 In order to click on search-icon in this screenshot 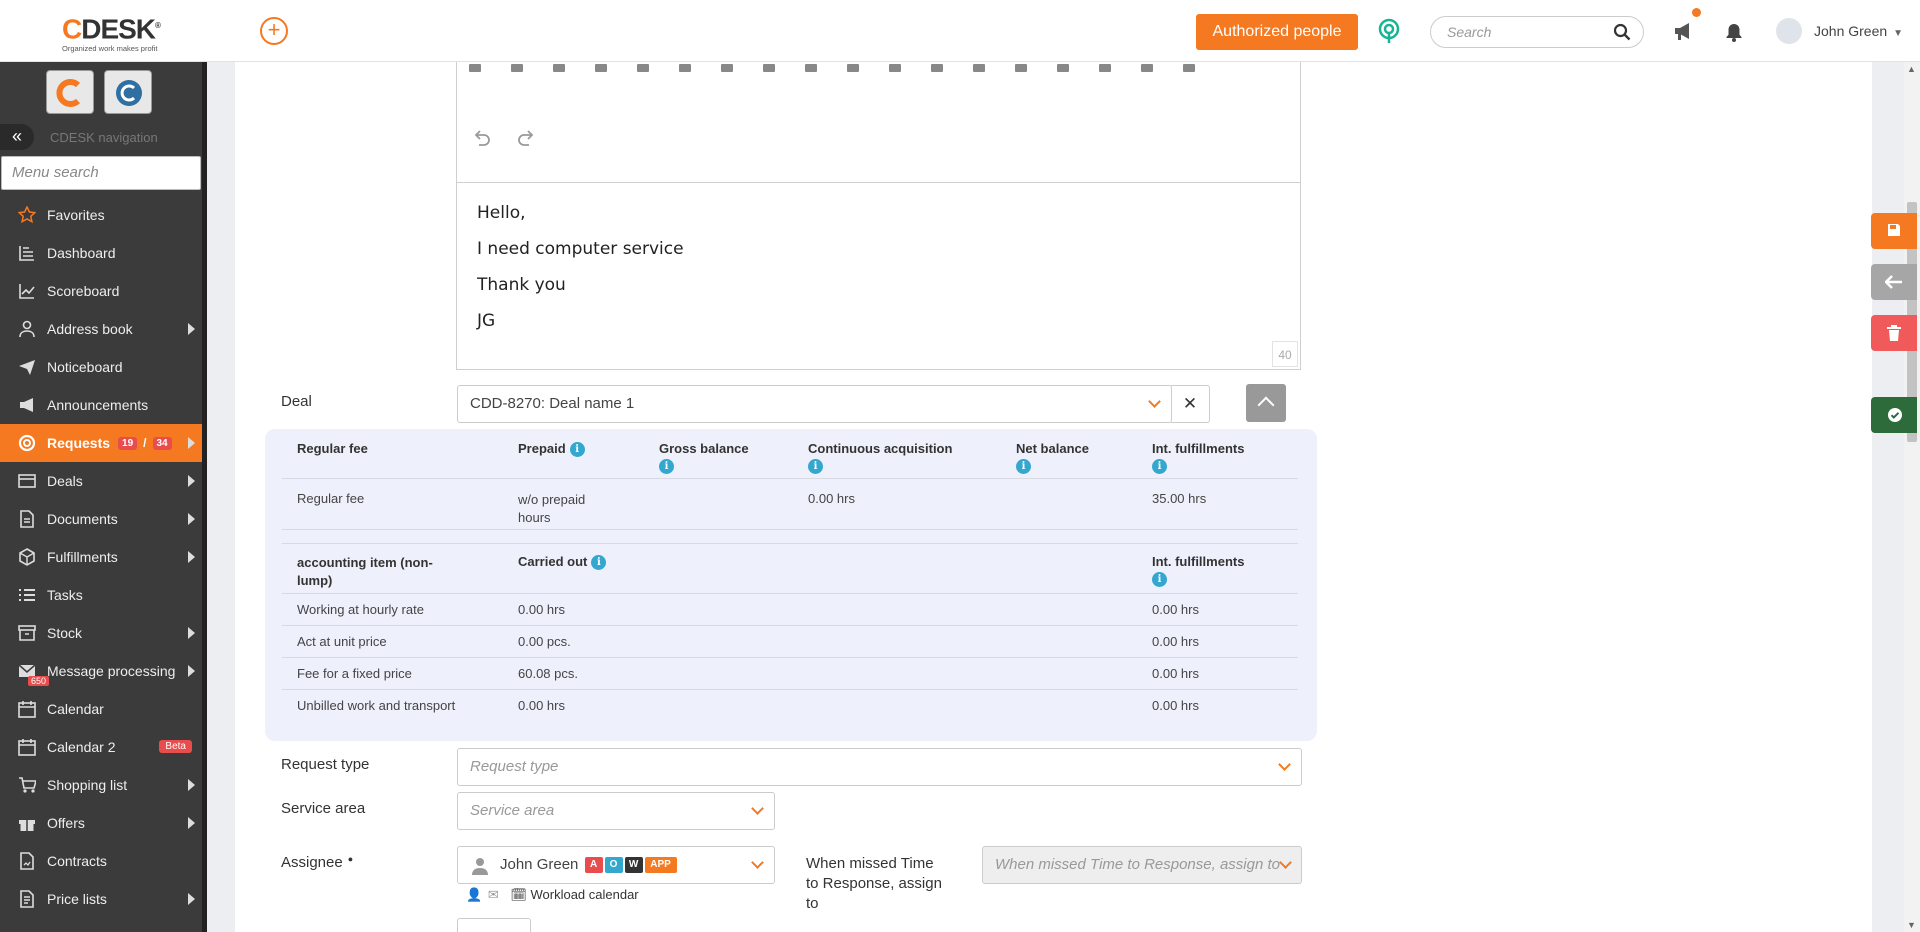, I will do `click(1622, 32)`.